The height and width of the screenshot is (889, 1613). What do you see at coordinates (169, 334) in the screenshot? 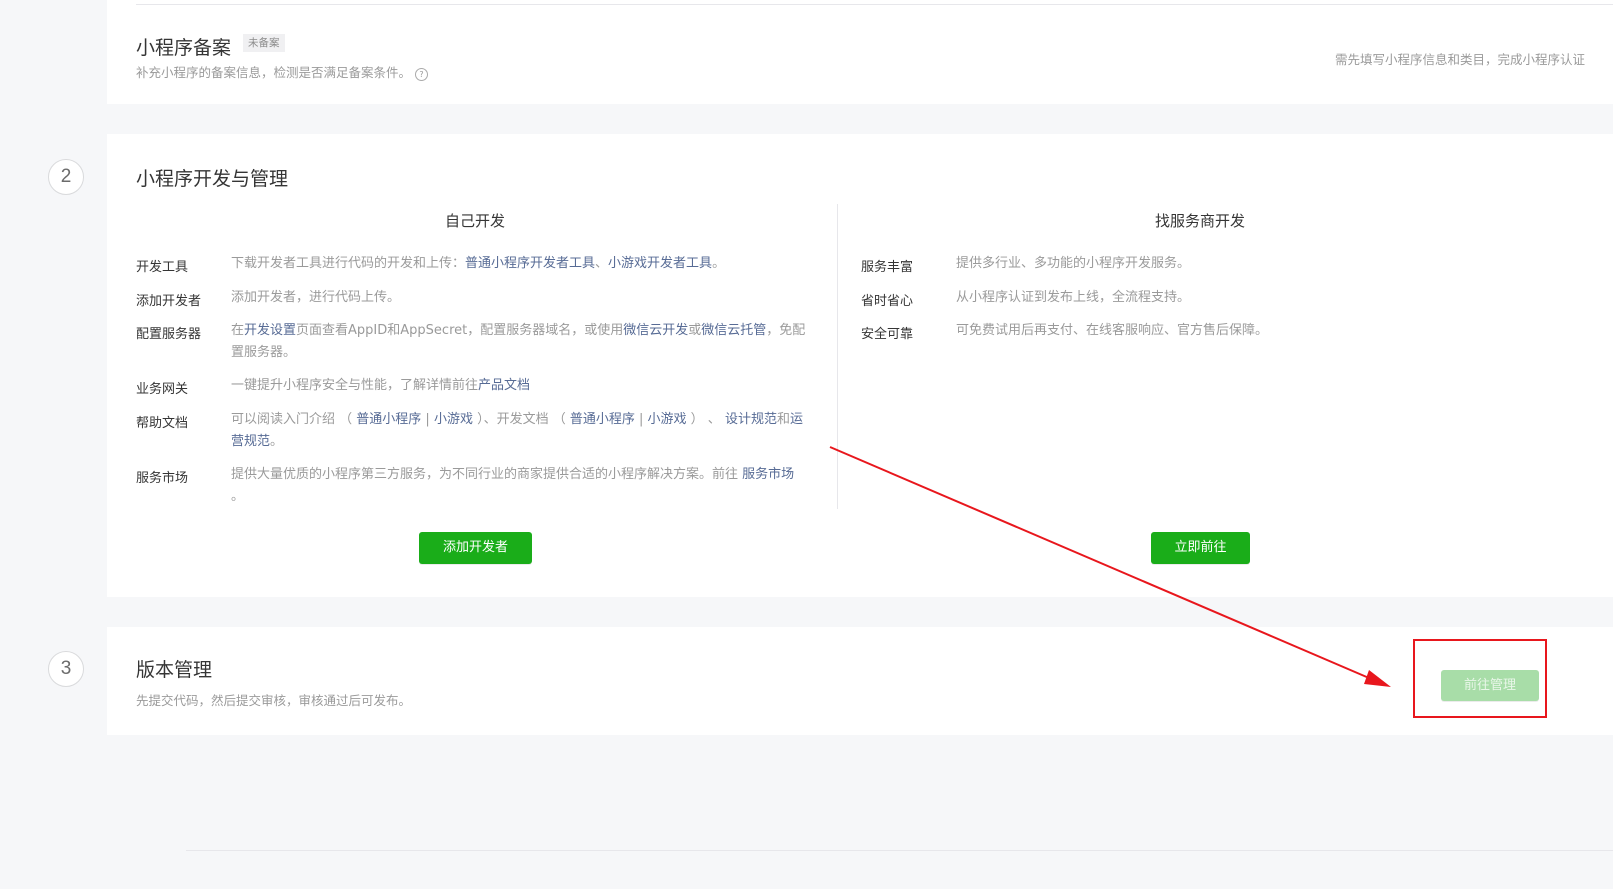
I see `row-label-server-config: 配置服务器` at bounding box center [169, 334].